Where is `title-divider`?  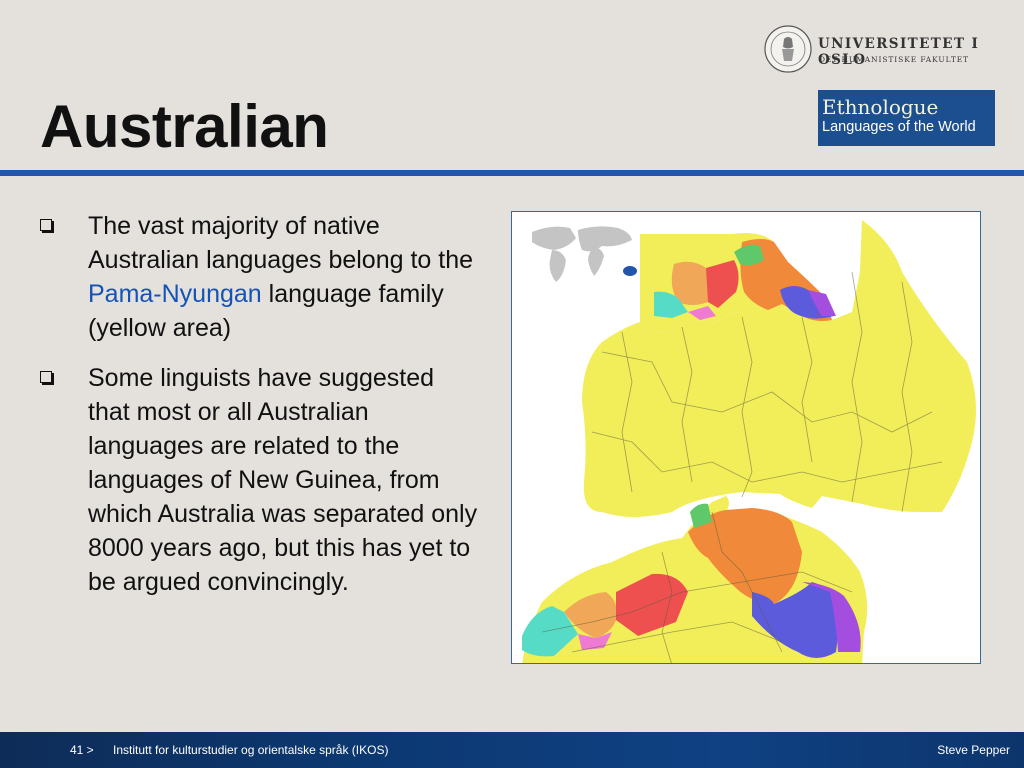
title-divider is located at coordinates (512, 173).